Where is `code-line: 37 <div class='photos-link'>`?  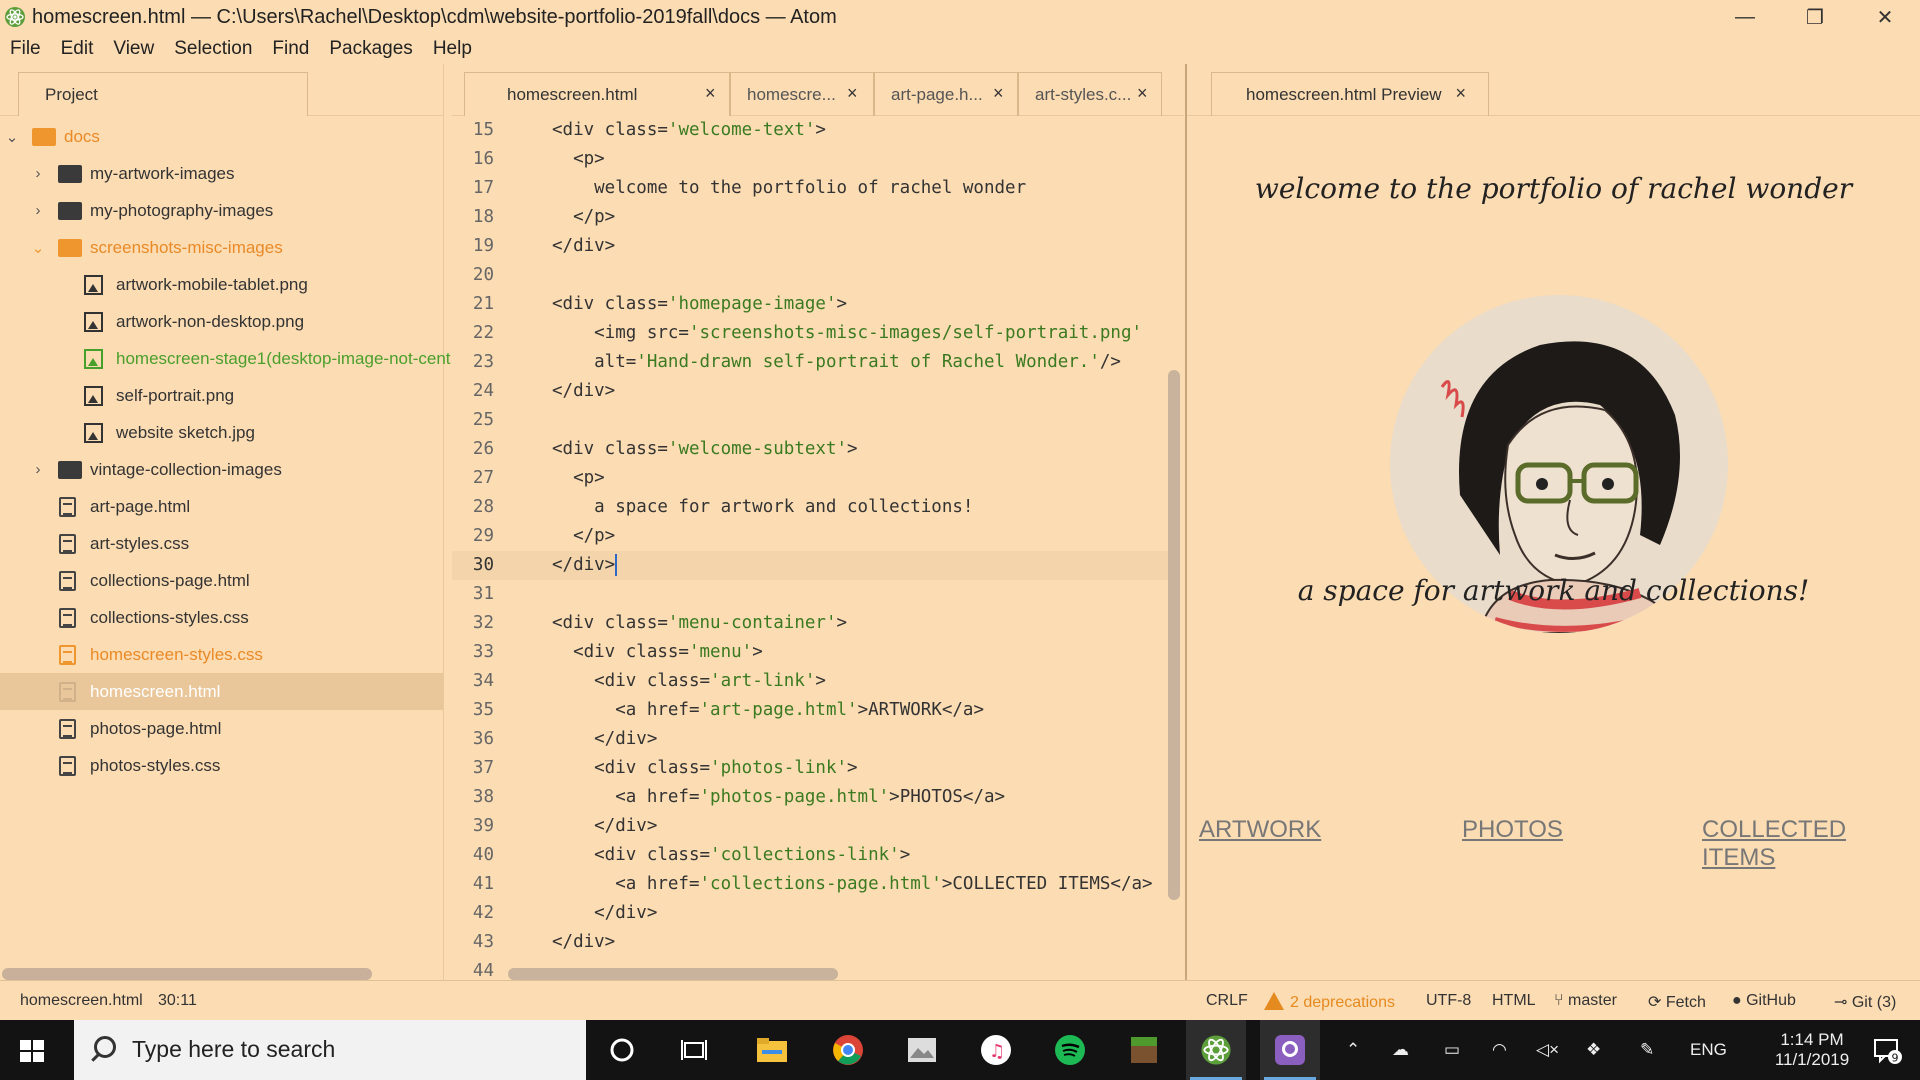 code-line: 37 <div class='photos-link'> is located at coordinates (810, 768).